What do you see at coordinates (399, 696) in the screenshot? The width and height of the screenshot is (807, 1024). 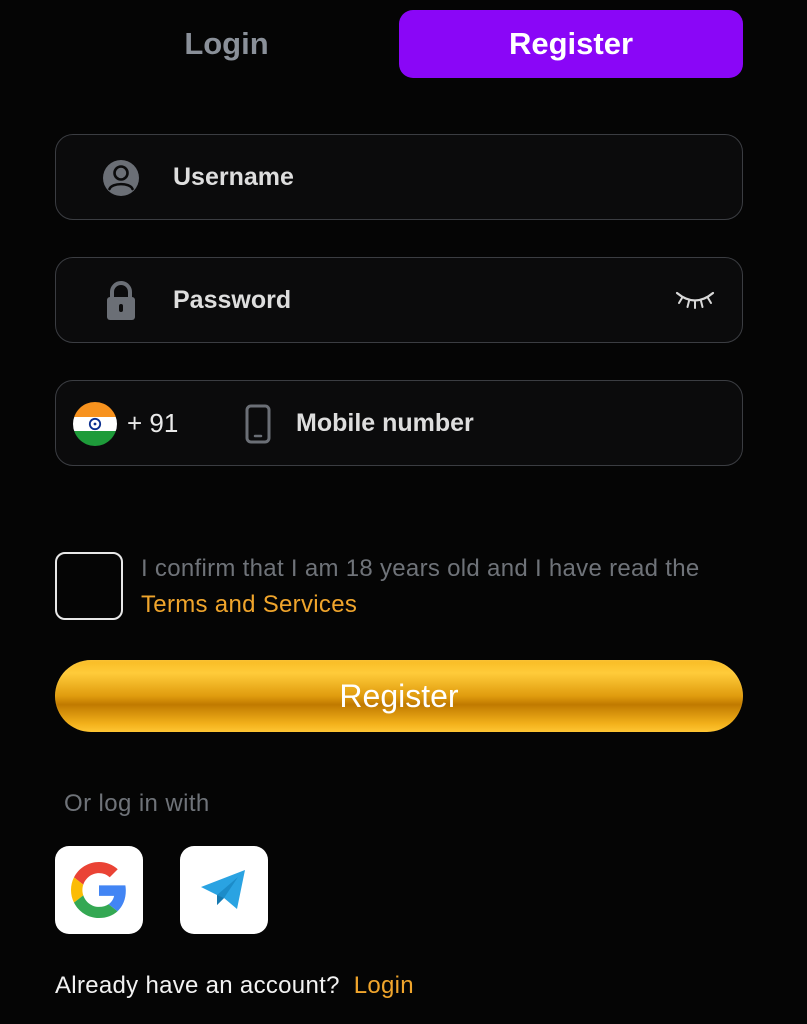 I see `register-button: Register` at bounding box center [399, 696].